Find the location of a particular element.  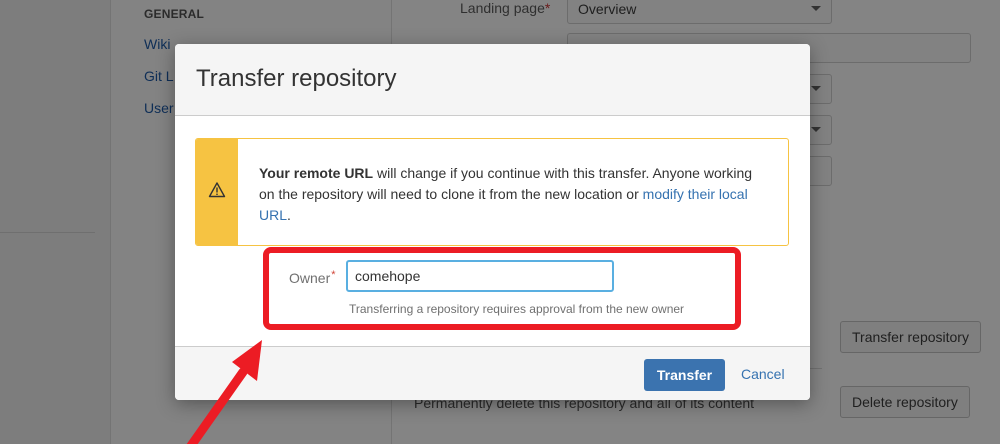

left-divider is located at coordinates (47, 232).